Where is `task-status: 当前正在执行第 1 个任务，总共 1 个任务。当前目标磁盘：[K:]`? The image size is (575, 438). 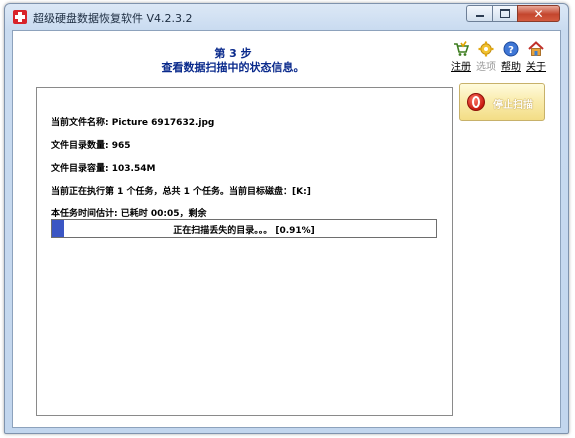
task-status: 当前正在执行第 1 个任务，总共 1 个任务。当前目标磁盘：[K:] is located at coordinates (181, 192).